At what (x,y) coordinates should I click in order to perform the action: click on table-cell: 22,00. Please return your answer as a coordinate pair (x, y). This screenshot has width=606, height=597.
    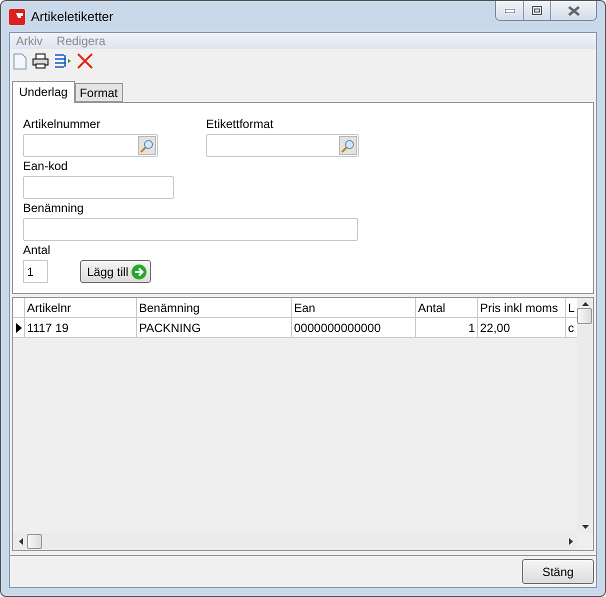
    Looking at the image, I should click on (522, 327).